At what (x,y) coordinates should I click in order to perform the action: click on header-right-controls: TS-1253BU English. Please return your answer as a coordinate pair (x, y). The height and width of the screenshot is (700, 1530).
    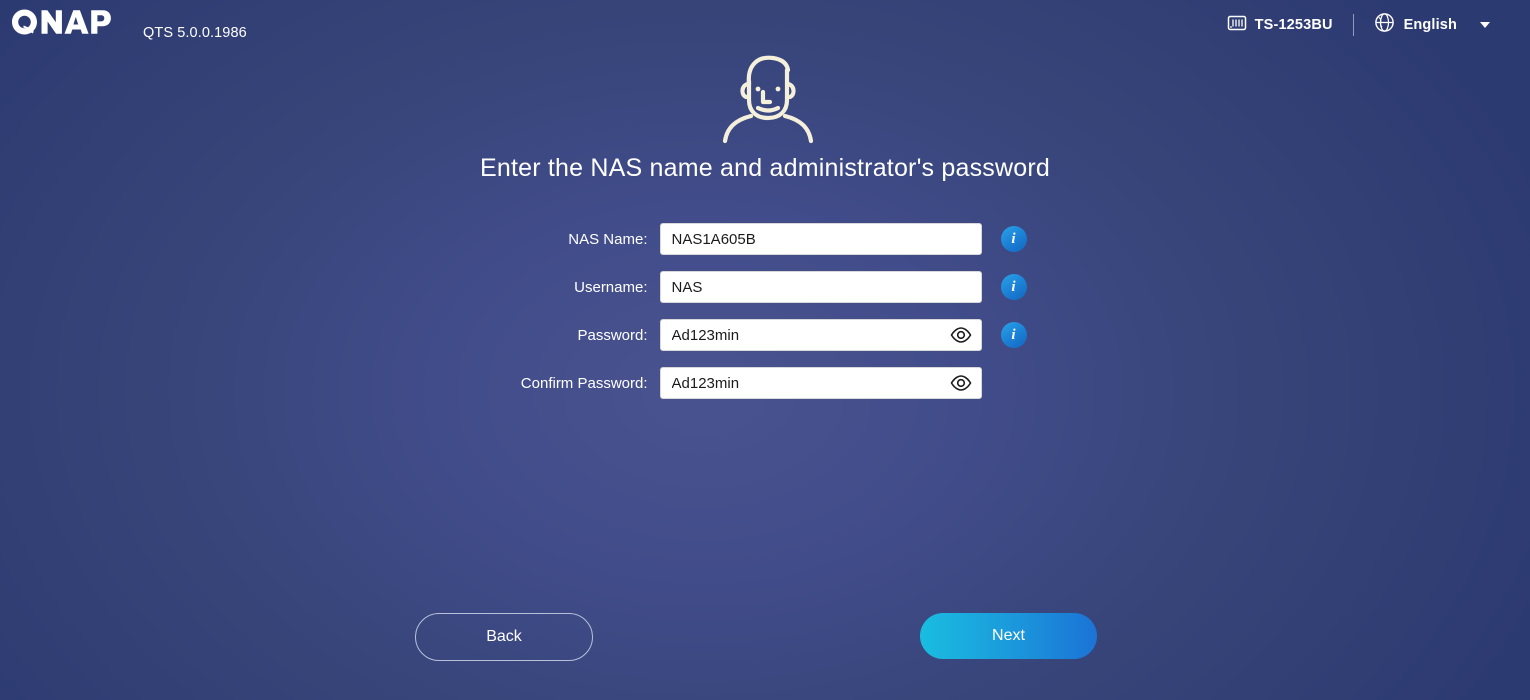
    Looking at the image, I should click on (1371, 25).